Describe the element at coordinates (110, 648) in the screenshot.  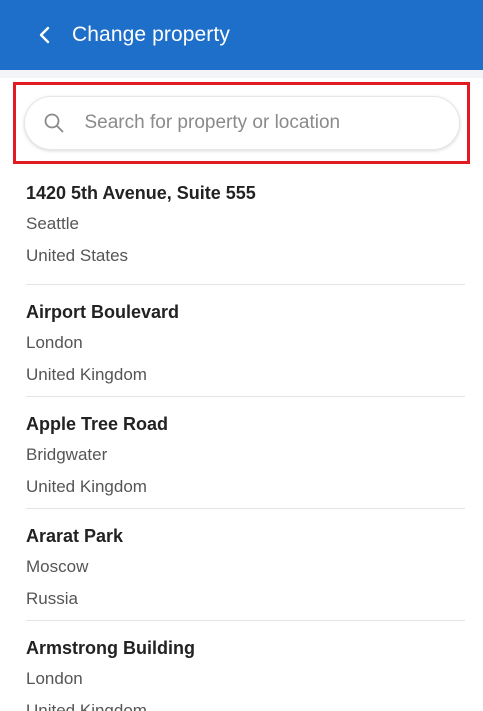
I see `property-name: Armstrong Building` at that location.